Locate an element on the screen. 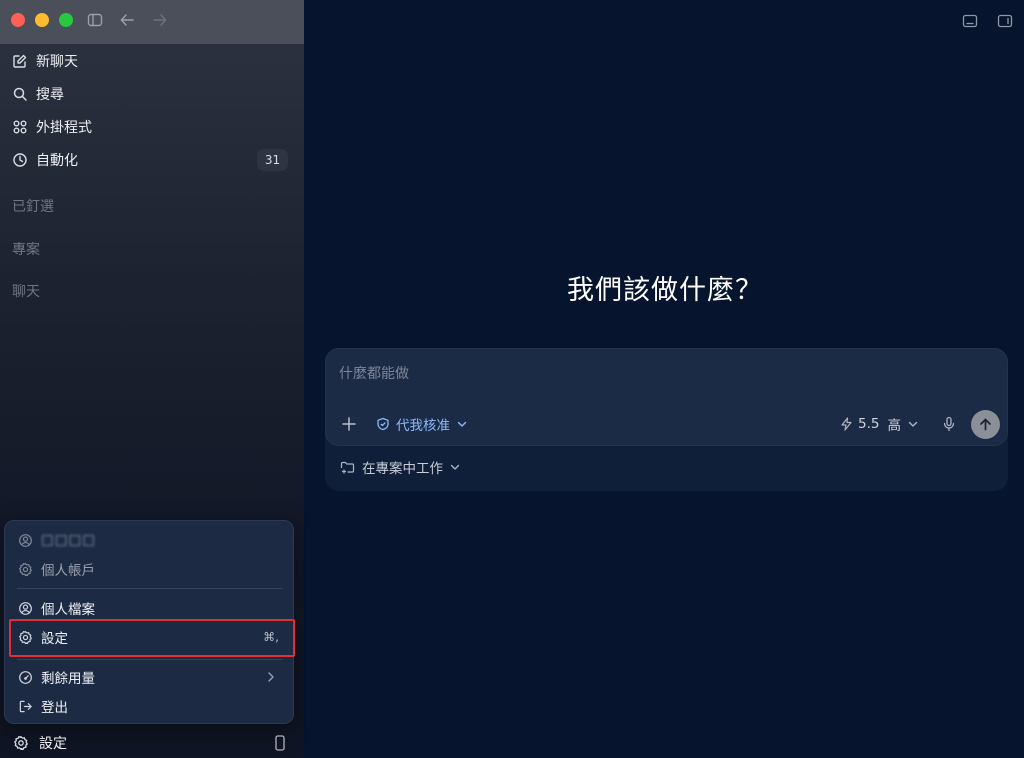 The image size is (1024, 758). window-titlebar is located at coordinates (152, 22).